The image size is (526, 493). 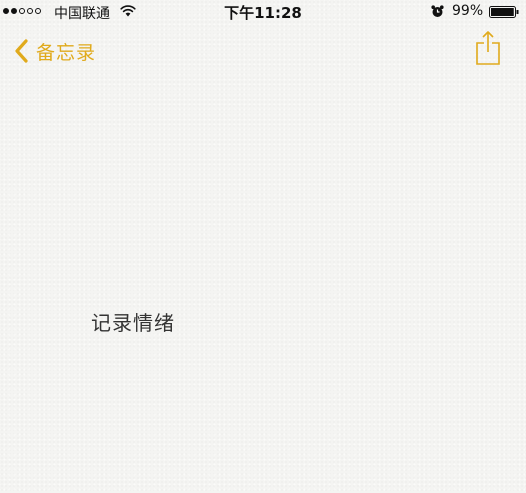 I want to click on back-button: 备忘录, so click(x=55, y=51).